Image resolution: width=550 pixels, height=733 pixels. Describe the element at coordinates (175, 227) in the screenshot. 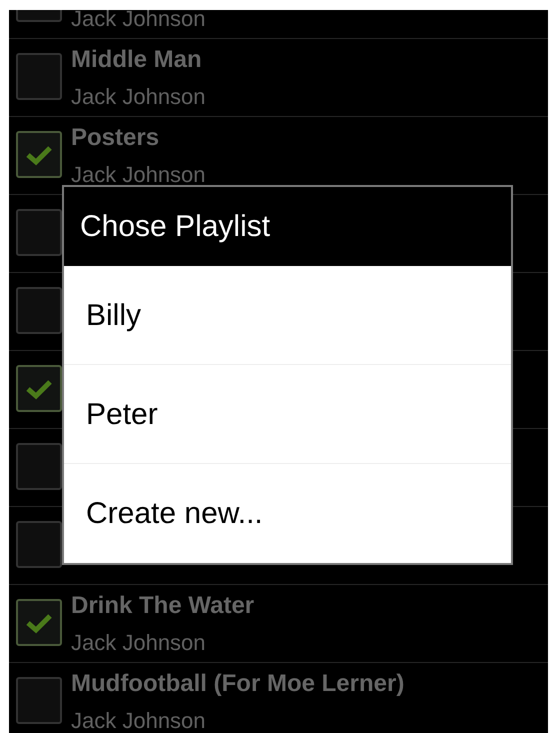

I see `dialog-title: Chose Playlist` at that location.